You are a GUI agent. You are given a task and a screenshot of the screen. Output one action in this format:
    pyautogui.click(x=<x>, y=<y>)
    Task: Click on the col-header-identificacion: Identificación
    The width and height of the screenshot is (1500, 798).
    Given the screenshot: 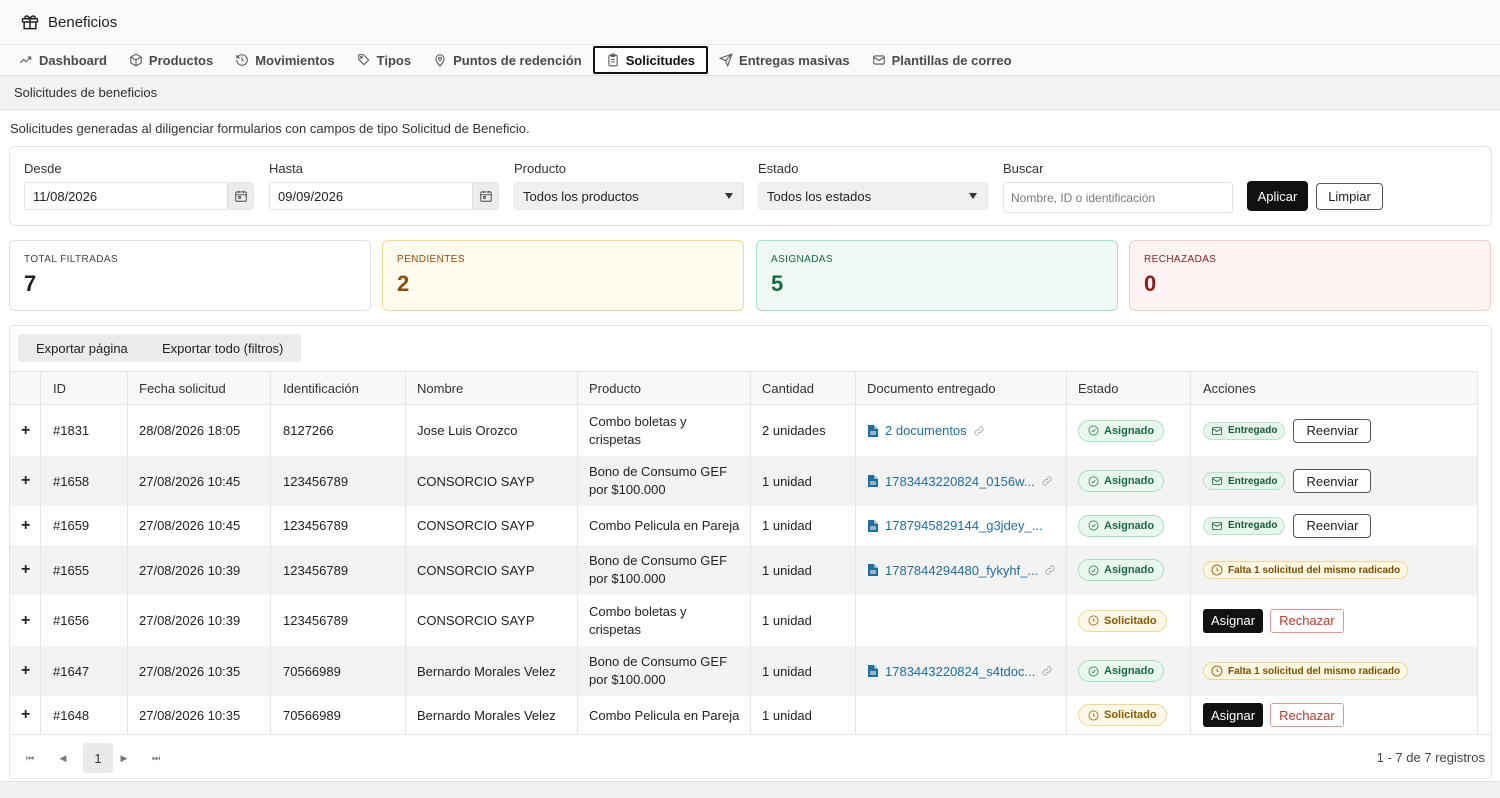 What is the action you would take?
    pyautogui.click(x=321, y=388)
    